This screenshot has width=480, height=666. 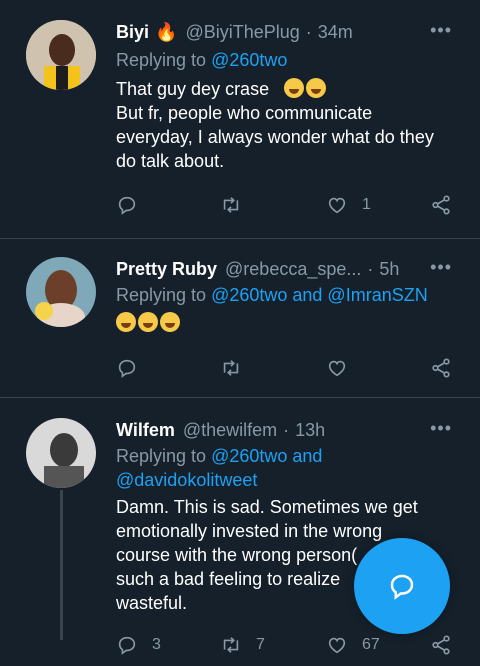 What do you see at coordinates (306, 88) in the screenshot?
I see `laughing-emoji-icon` at bounding box center [306, 88].